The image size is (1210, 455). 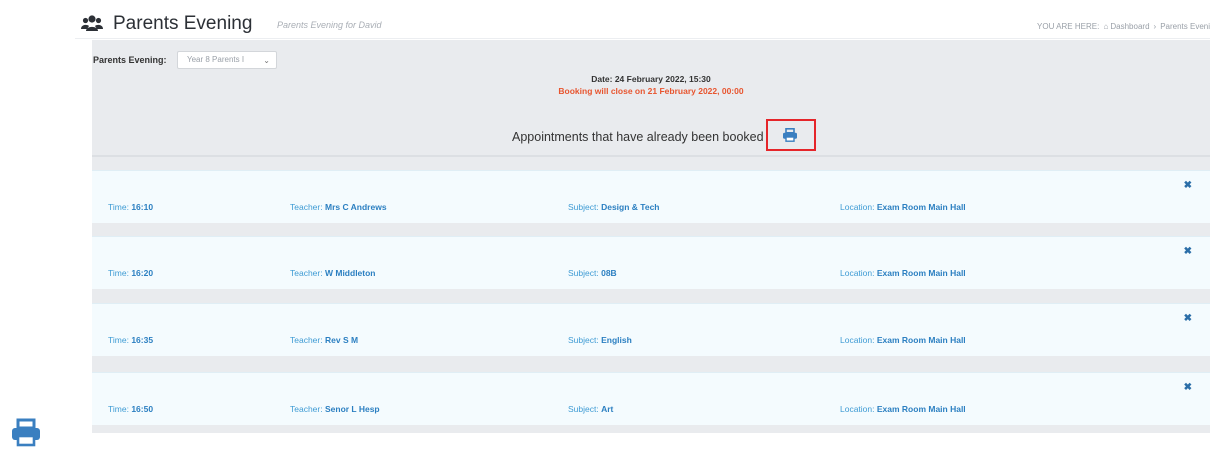 What do you see at coordinates (651, 156) in the screenshot?
I see `section-divider` at bounding box center [651, 156].